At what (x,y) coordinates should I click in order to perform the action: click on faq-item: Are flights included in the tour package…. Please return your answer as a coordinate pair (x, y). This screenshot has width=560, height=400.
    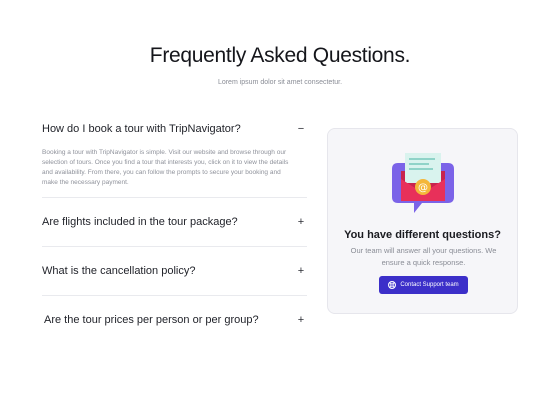
    Looking at the image, I should click on (174, 222).